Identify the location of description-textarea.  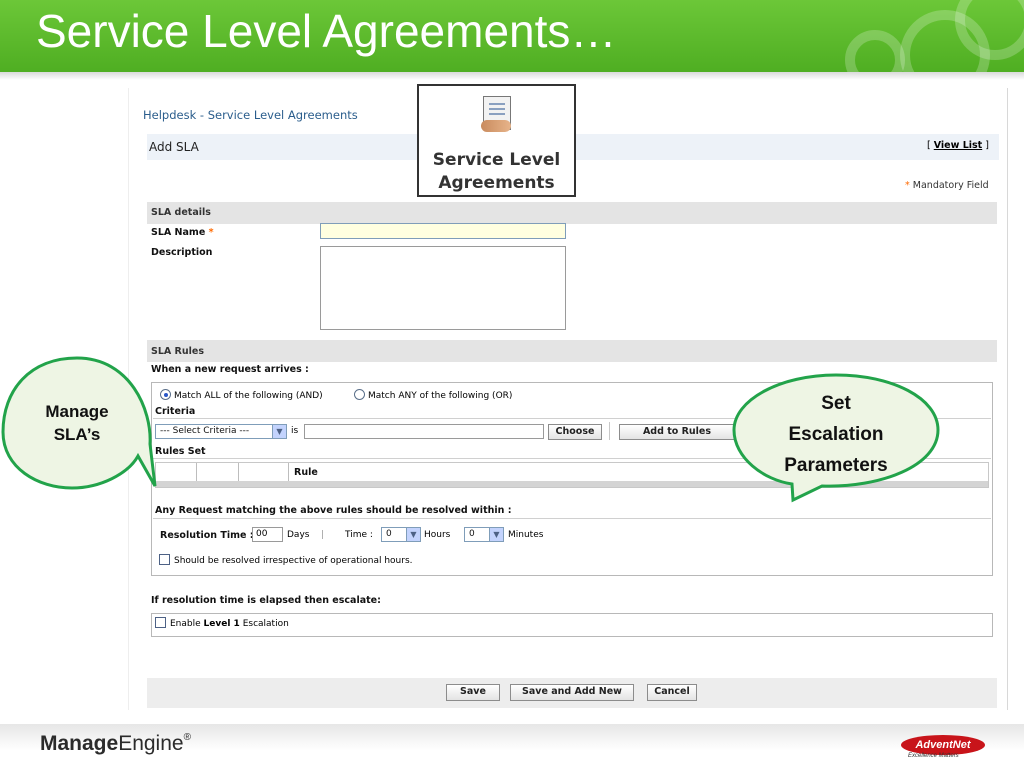
(443, 288).